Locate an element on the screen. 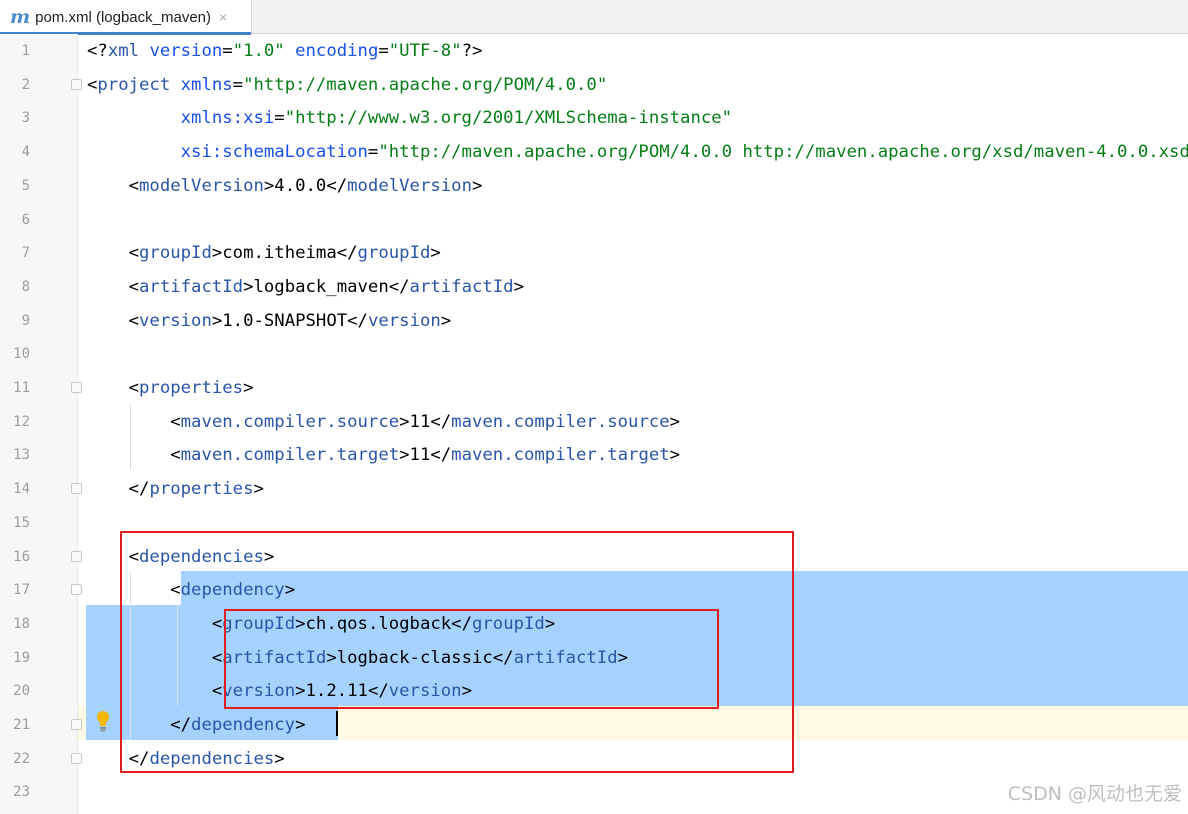  code-line: <properties> is located at coordinates (170, 388).